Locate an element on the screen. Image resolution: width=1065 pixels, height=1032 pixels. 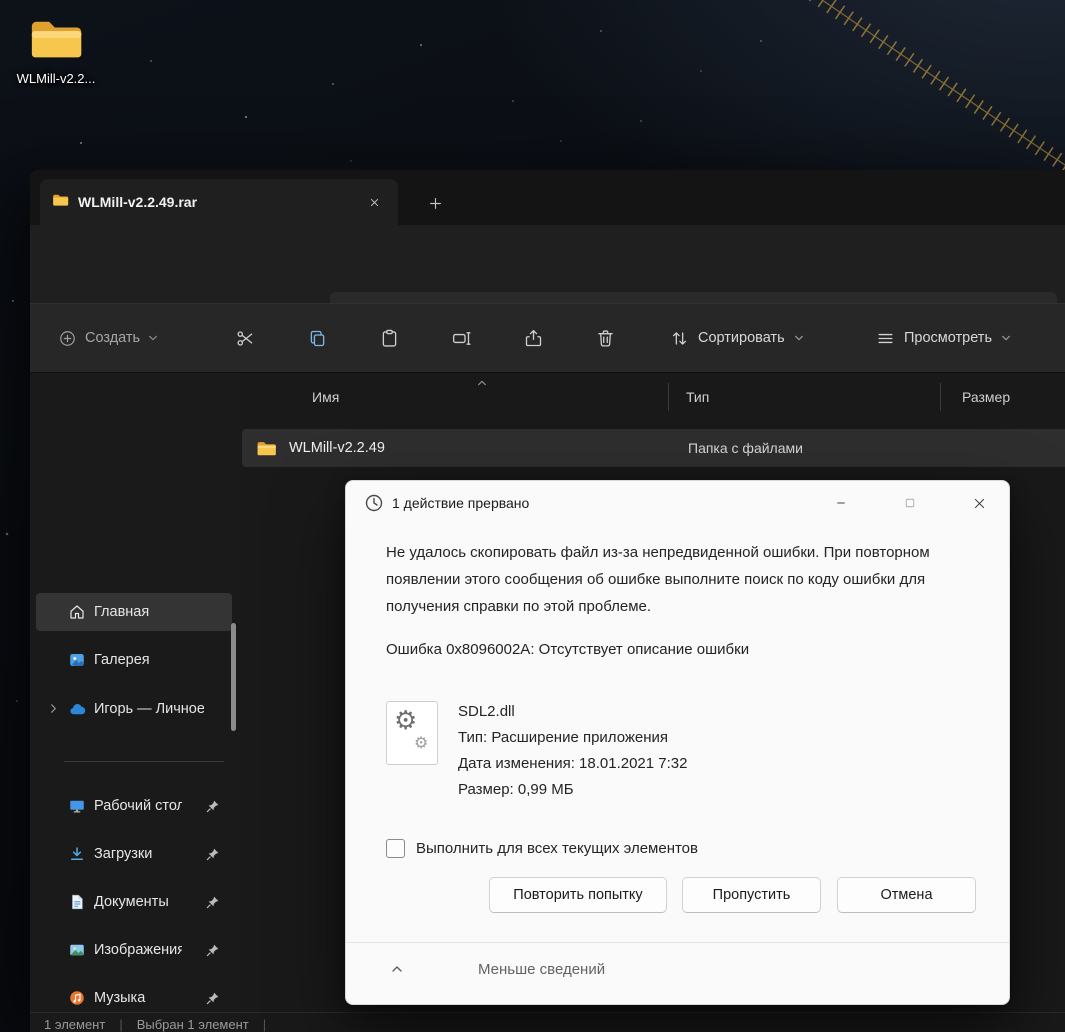
tab-wlmill-rar: WLMill-v2.2.49.rar is located at coordinates (219, 202).